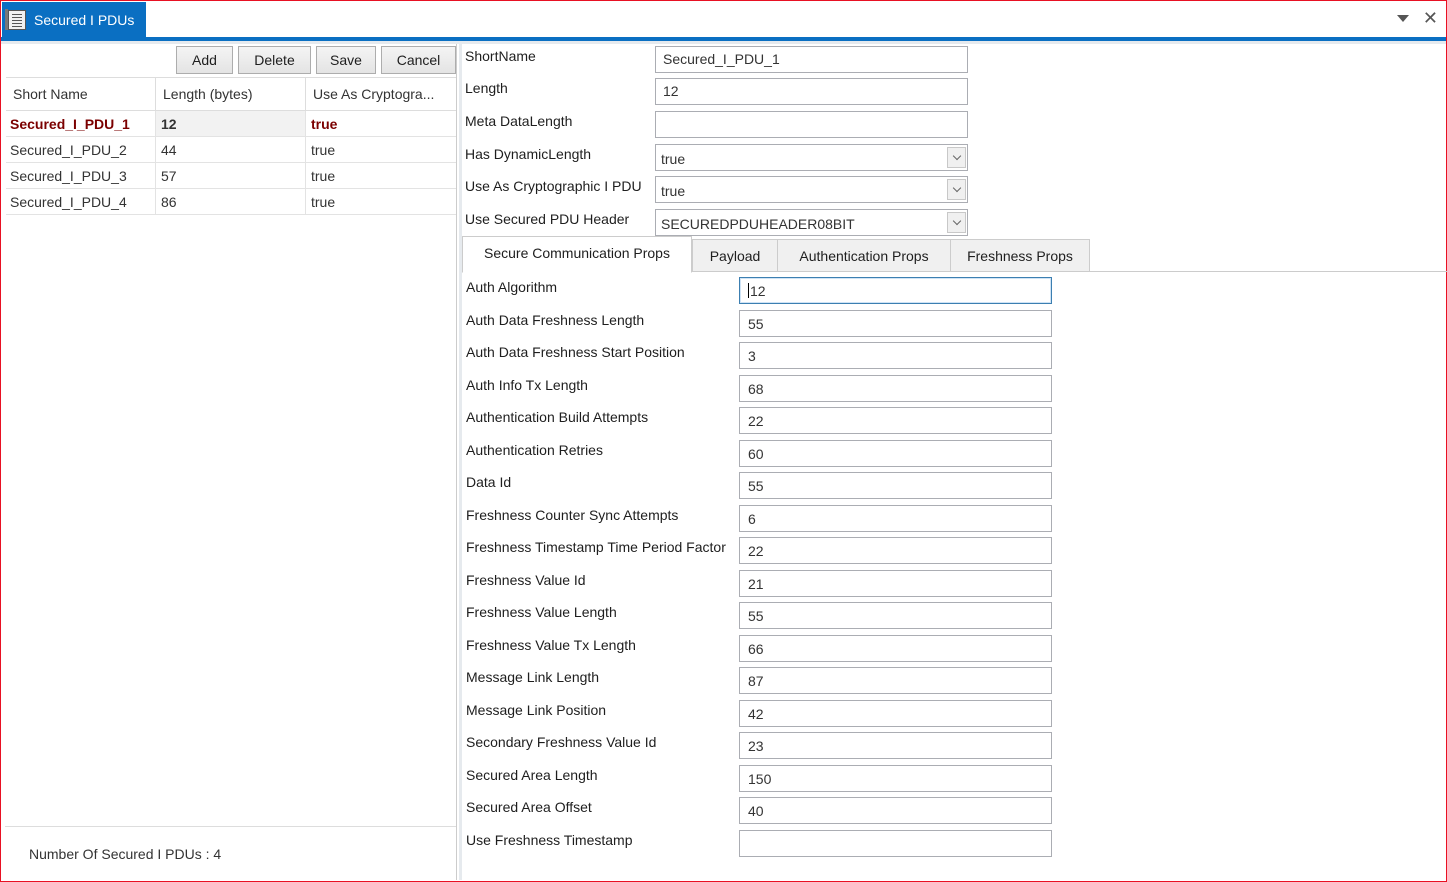  What do you see at coordinates (811, 59) in the screenshot?
I see `short-name-input: Secured_I_PDU_1` at bounding box center [811, 59].